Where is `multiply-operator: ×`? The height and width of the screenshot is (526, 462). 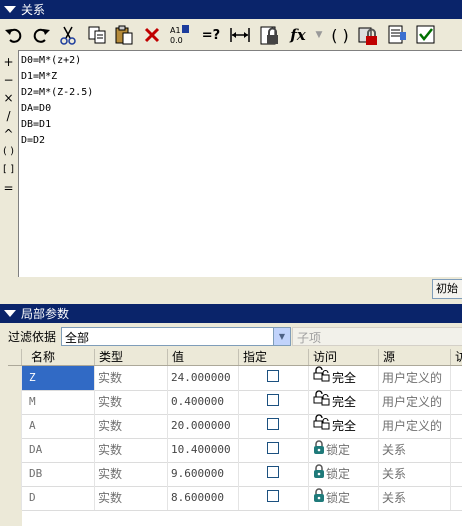
multiply-operator: × is located at coordinates (8, 98).